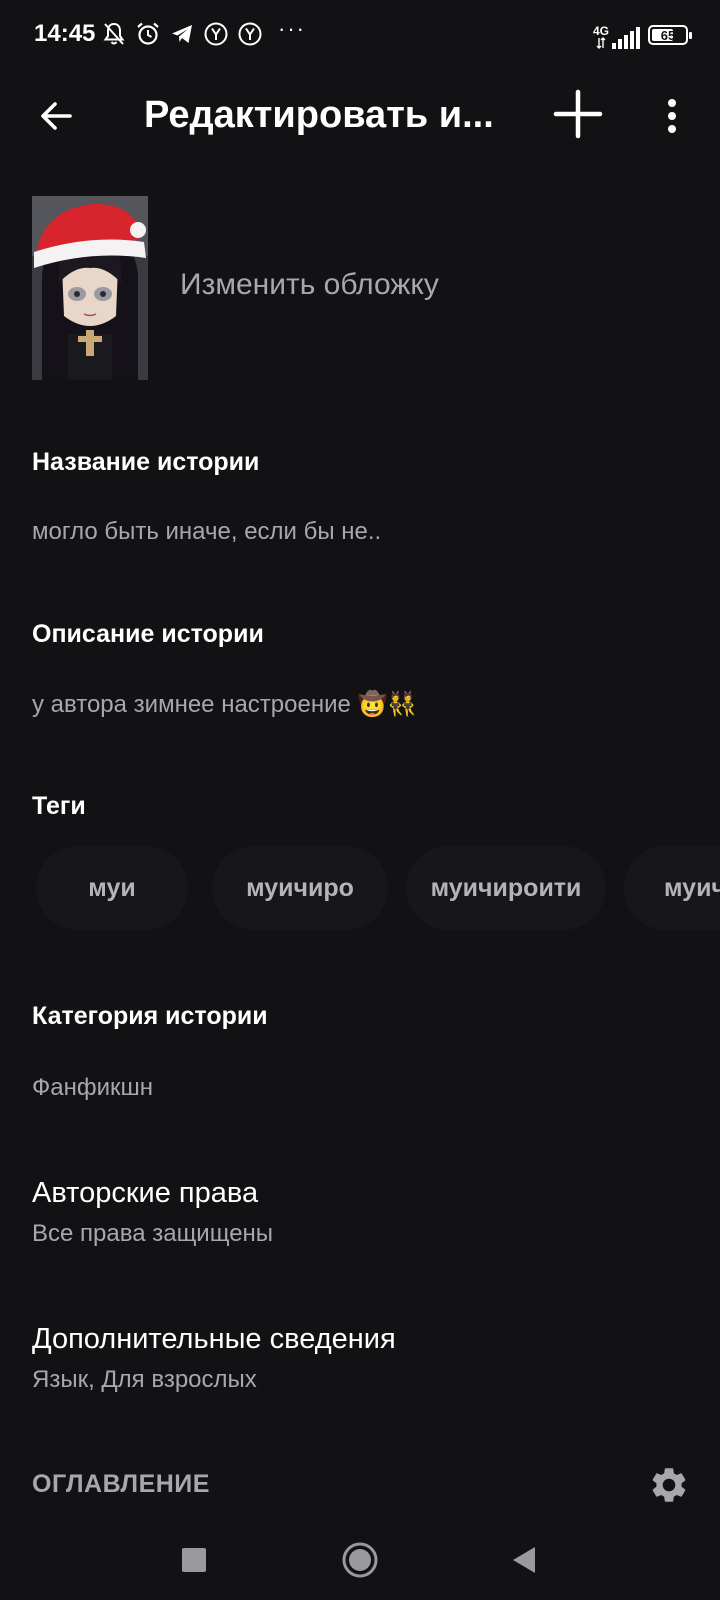 Image resolution: width=720 pixels, height=1600 pixels. Describe the element at coordinates (90, 288) in the screenshot. I see `cover-image` at that location.